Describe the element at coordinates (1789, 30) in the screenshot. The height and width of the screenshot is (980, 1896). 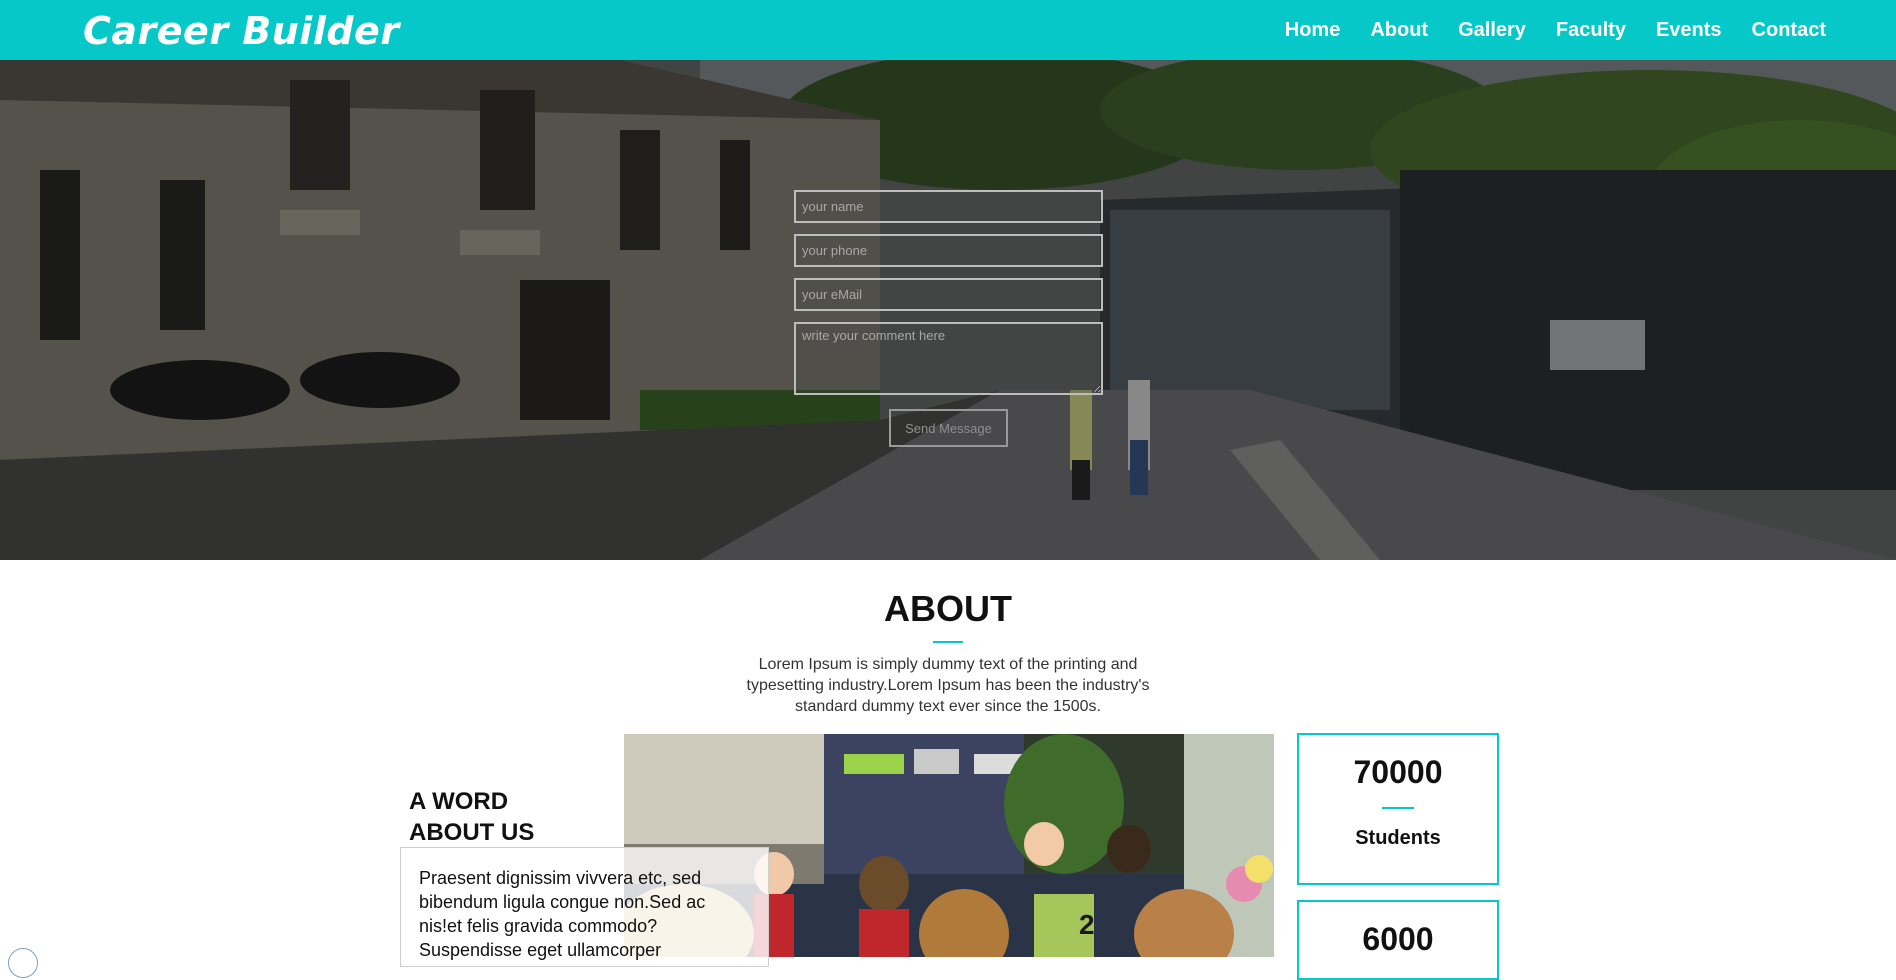
I see `nav-contact-link: Contact` at that location.